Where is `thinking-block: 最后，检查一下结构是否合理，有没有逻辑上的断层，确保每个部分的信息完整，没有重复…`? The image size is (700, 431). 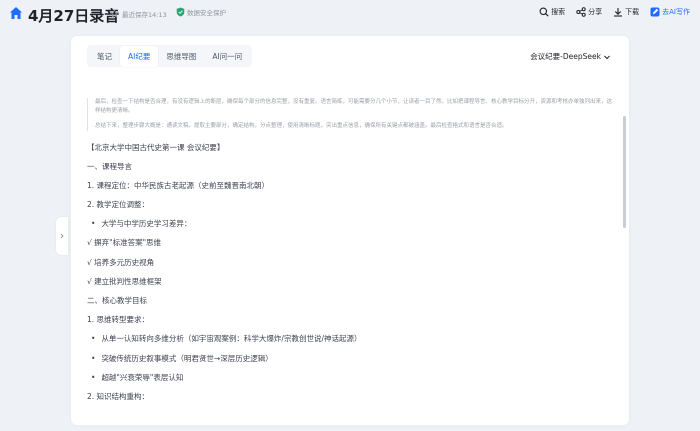 thinking-block: 最后，检查一下结构是否合理，有没有逻辑上的断层，确保每个部分的信息完整，没有重复… is located at coordinates (349, 114).